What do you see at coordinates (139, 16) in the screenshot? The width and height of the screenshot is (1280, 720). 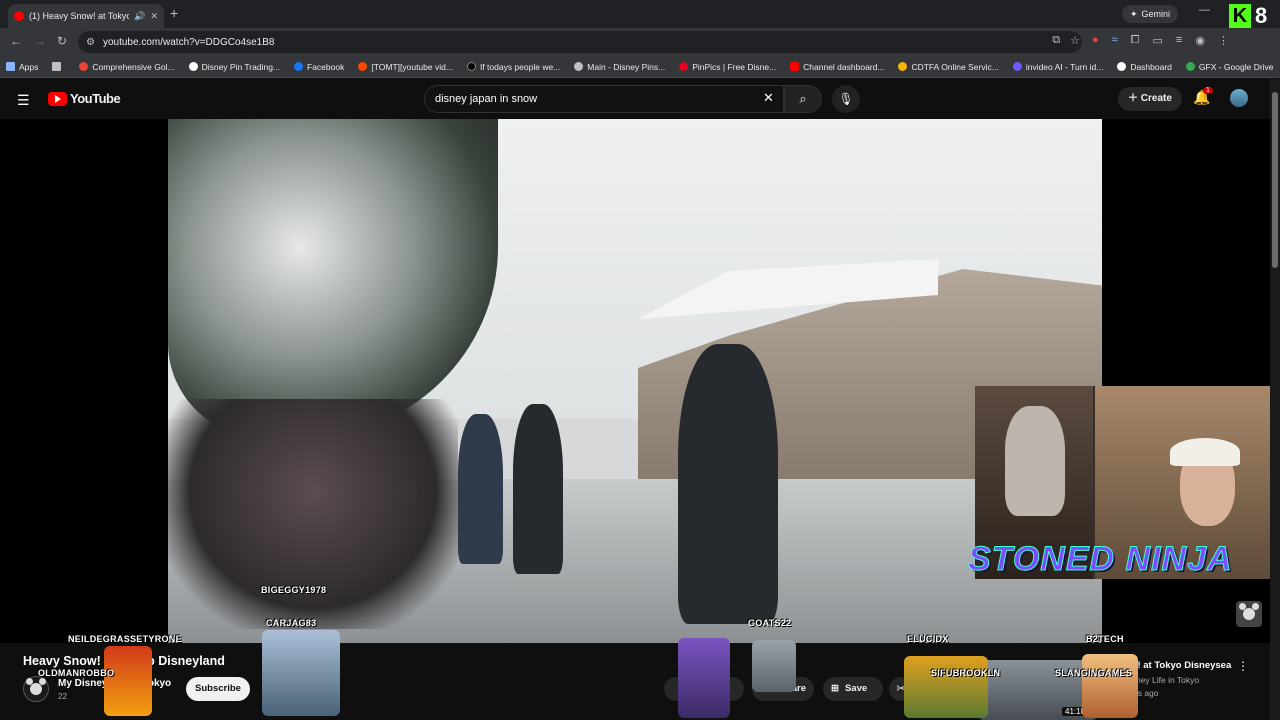 I see `mute-icon: 🔊` at bounding box center [139, 16].